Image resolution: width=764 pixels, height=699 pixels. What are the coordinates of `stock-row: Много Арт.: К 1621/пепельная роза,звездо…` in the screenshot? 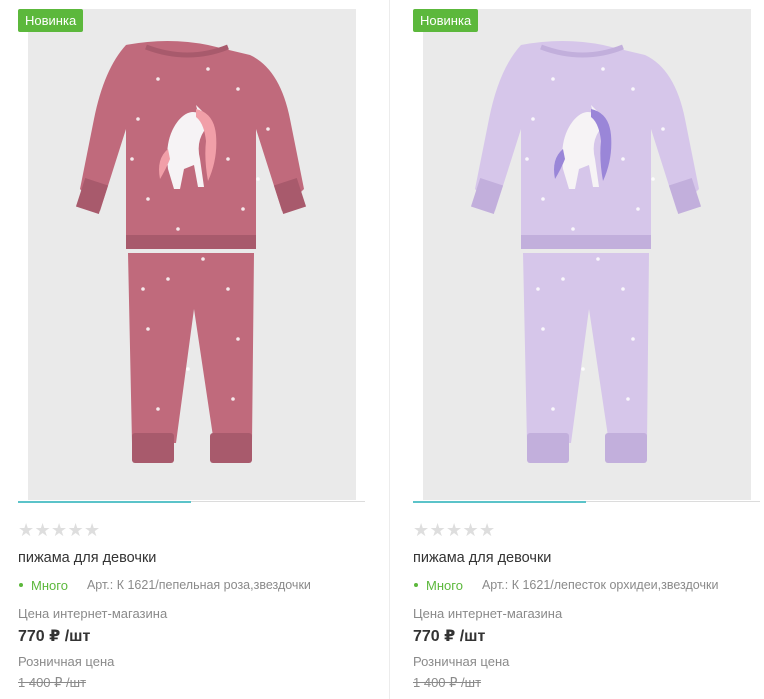 It's located at (164, 585).